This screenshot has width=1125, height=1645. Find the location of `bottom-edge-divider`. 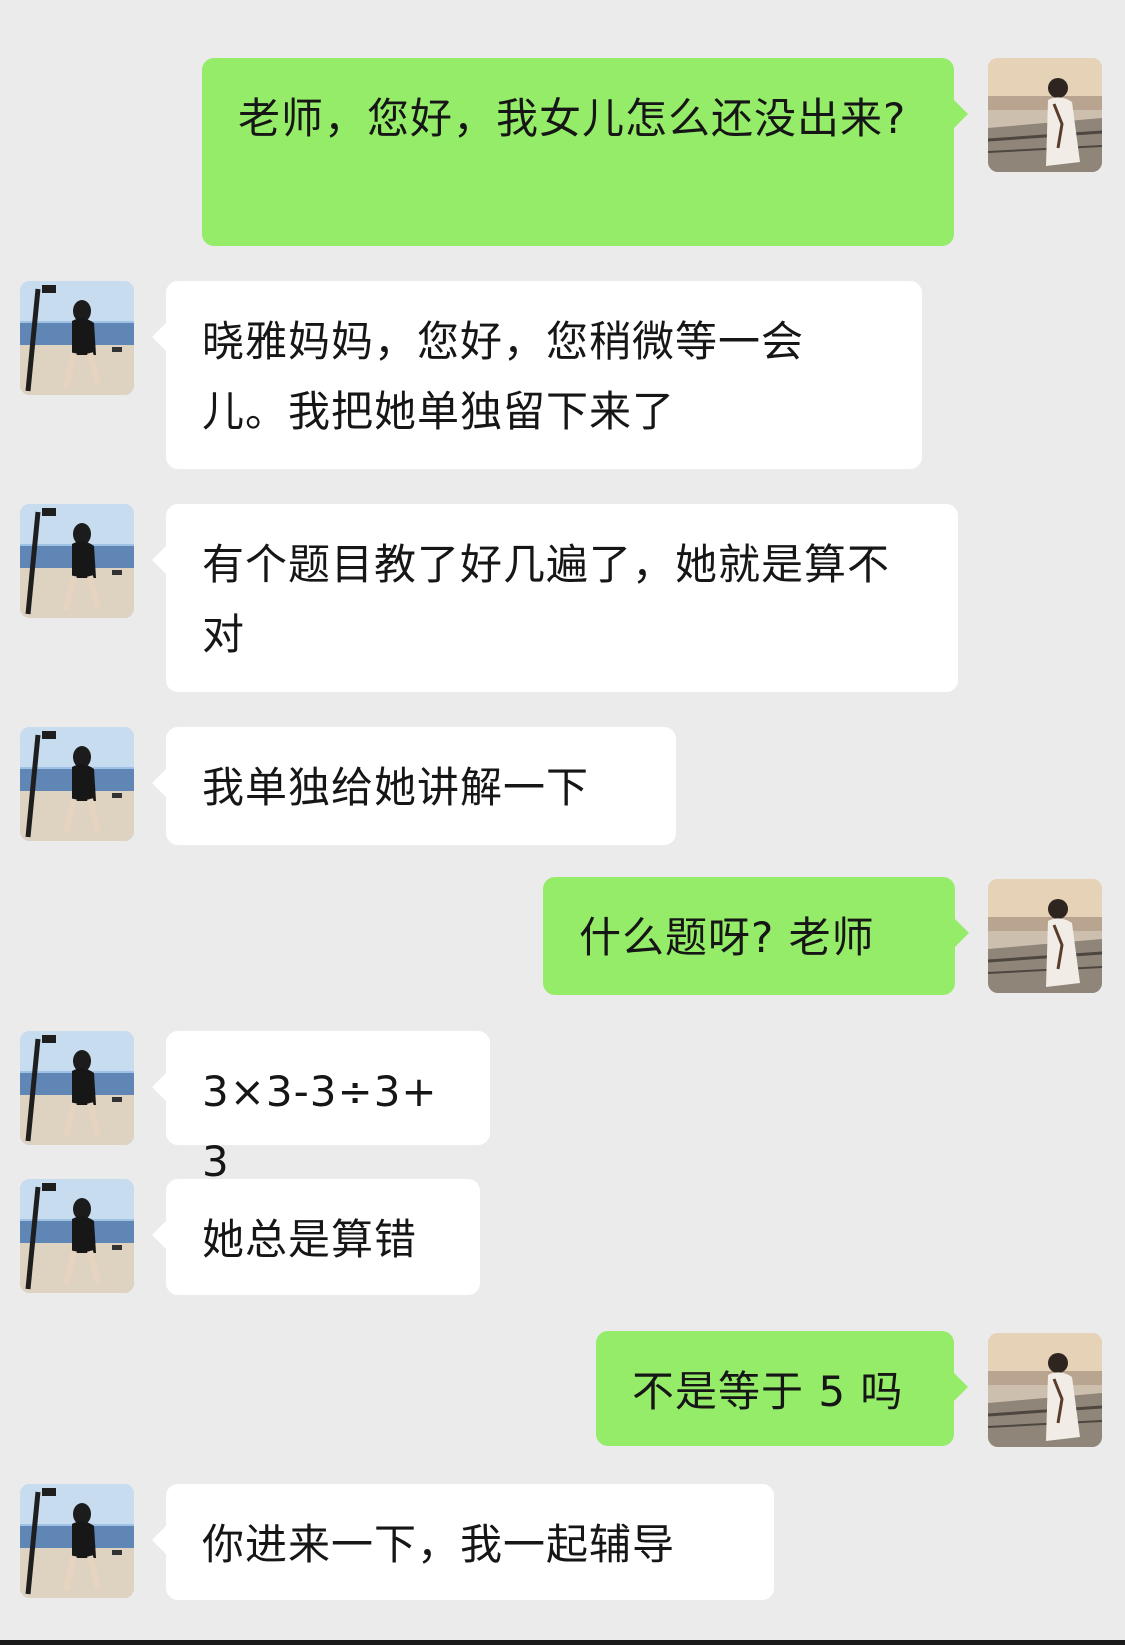

bottom-edge-divider is located at coordinates (562, 1642).